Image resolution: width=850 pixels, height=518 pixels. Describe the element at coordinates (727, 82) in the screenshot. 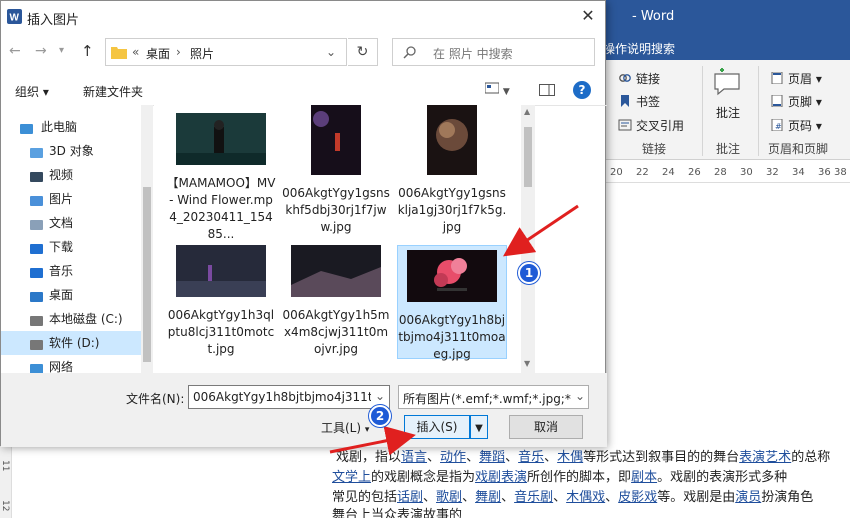

I see `comment-icon` at that location.